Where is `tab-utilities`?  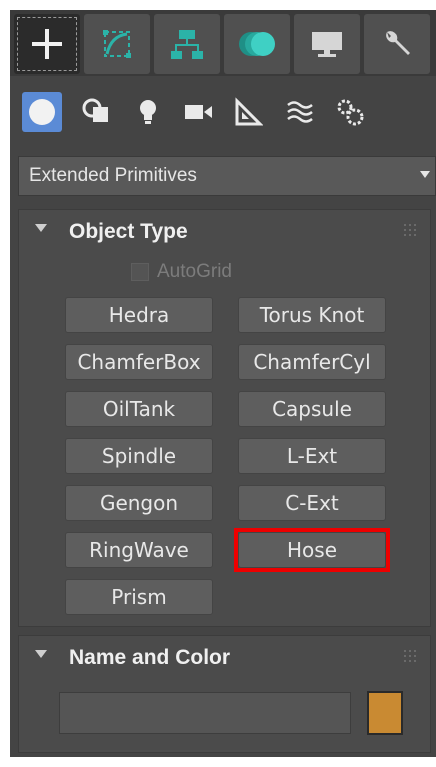
tab-utilities is located at coordinates (397, 44).